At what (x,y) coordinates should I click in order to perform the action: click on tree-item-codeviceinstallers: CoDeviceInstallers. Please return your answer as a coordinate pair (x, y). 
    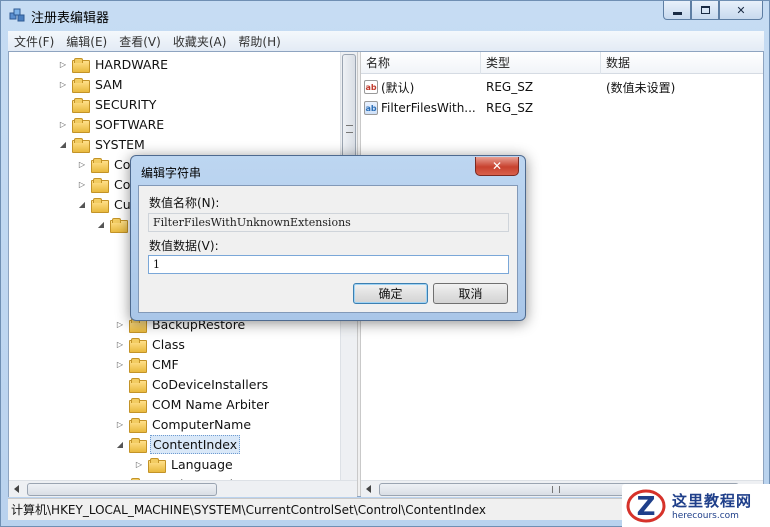
    Looking at the image, I should click on (192, 384).